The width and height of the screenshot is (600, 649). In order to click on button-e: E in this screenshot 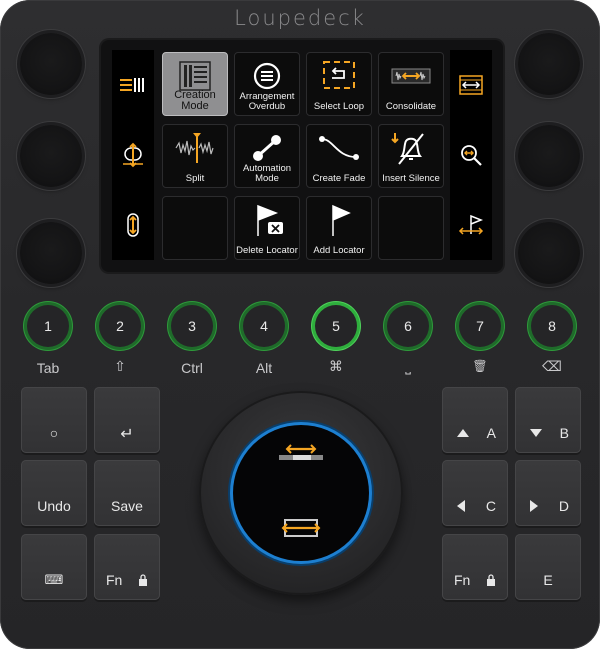, I will do `click(548, 567)`.